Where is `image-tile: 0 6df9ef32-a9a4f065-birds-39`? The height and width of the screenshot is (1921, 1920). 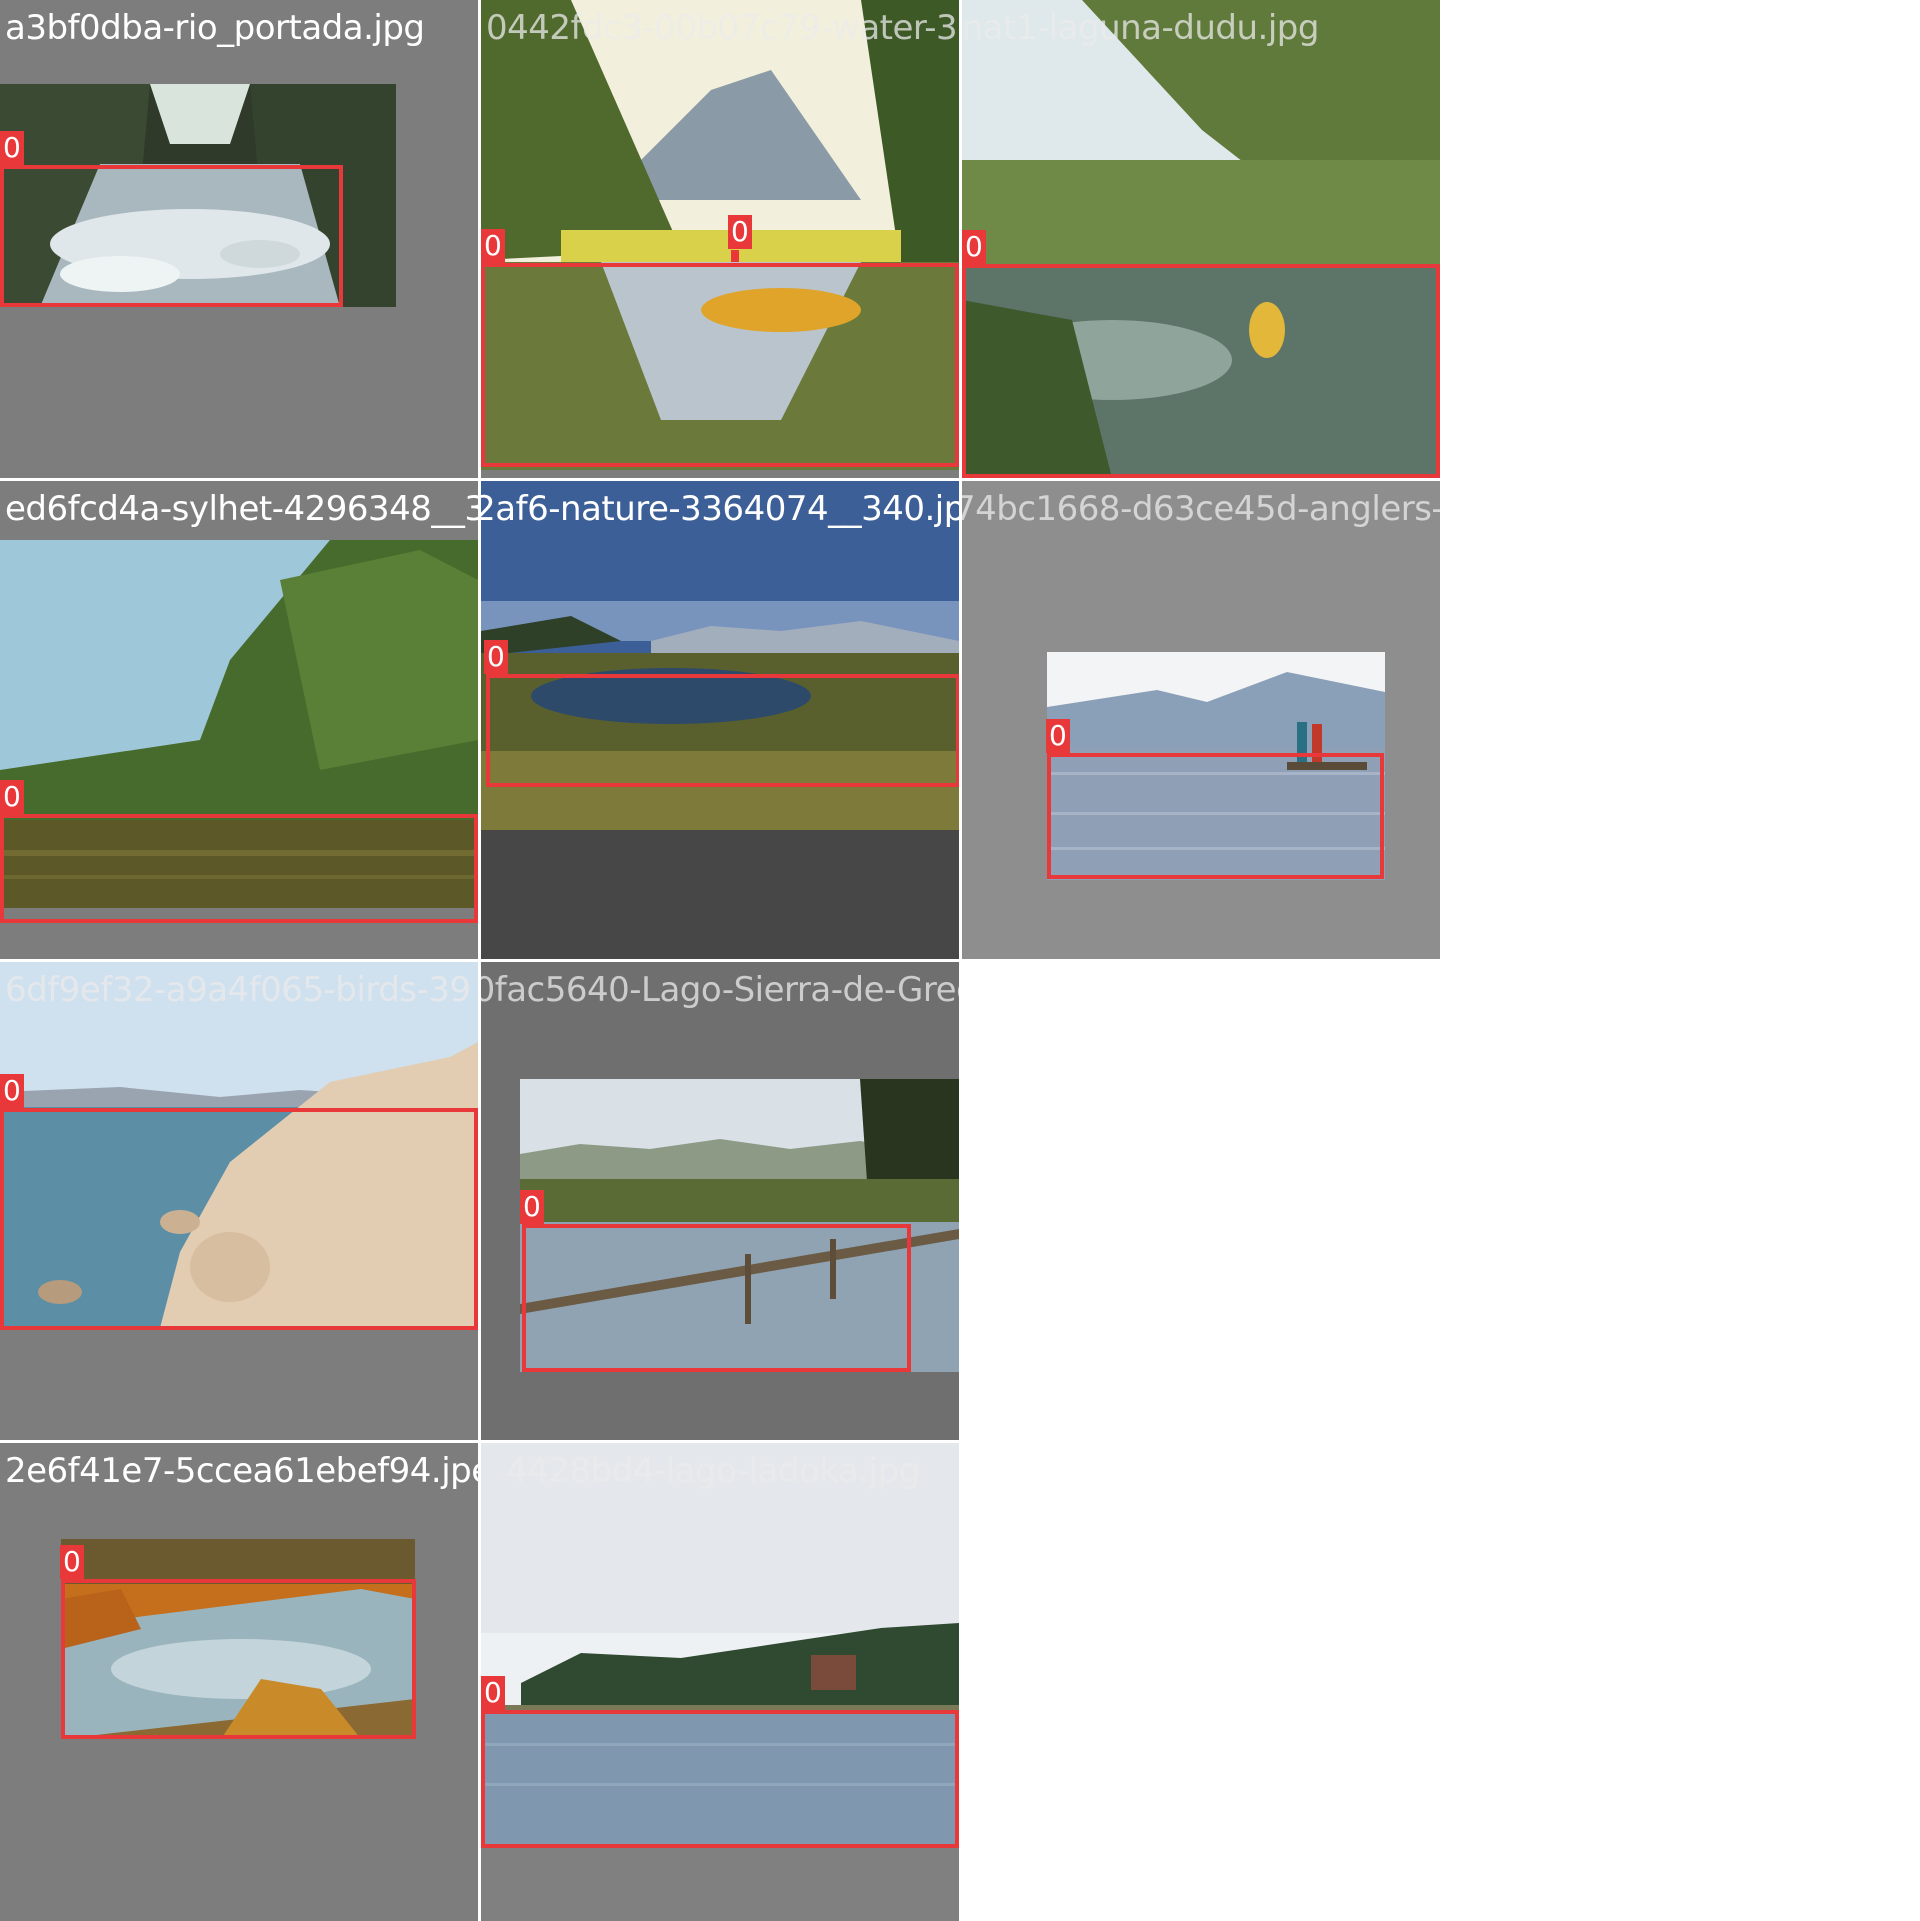 image-tile: 0 6df9ef32-a9a4f065-birds-39 is located at coordinates (239, 1201).